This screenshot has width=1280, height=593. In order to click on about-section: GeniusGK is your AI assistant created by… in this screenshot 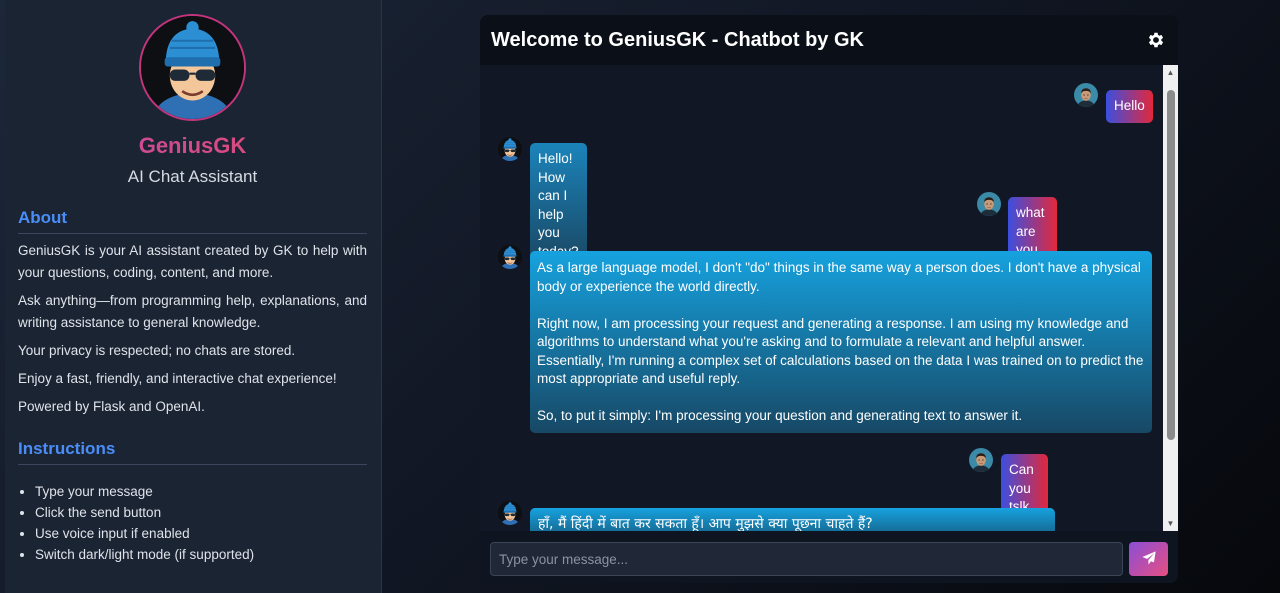, I will do `click(192, 329)`.